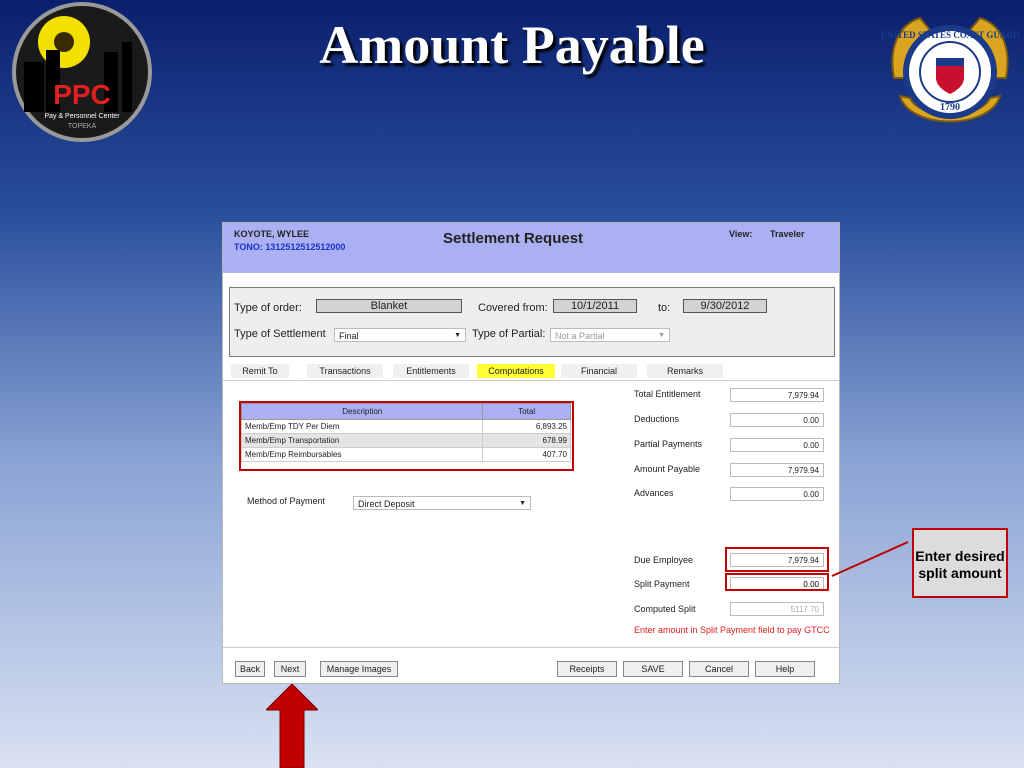 The height and width of the screenshot is (768, 1024). Describe the element at coordinates (664, 308) in the screenshot. I see `to-label: to:` at that location.